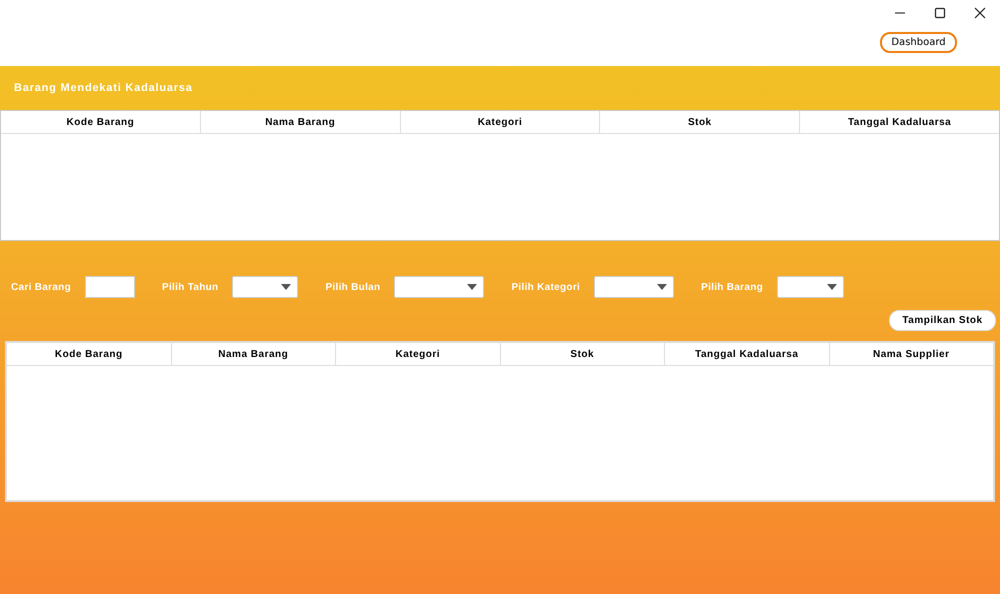  What do you see at coordinates (732, 287) in the screenshot?
I see `filter-label: Pilih Barang` at bounding box center [732, 287].